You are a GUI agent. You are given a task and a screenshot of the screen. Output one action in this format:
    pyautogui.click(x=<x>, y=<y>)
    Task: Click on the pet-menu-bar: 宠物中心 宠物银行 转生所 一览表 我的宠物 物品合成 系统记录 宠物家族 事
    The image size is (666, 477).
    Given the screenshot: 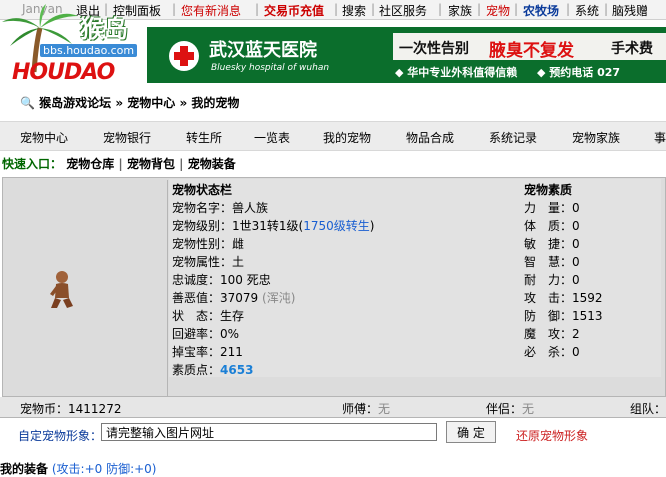 What is the action you would take?
    pyautogui.click(x=333, y=136)
    